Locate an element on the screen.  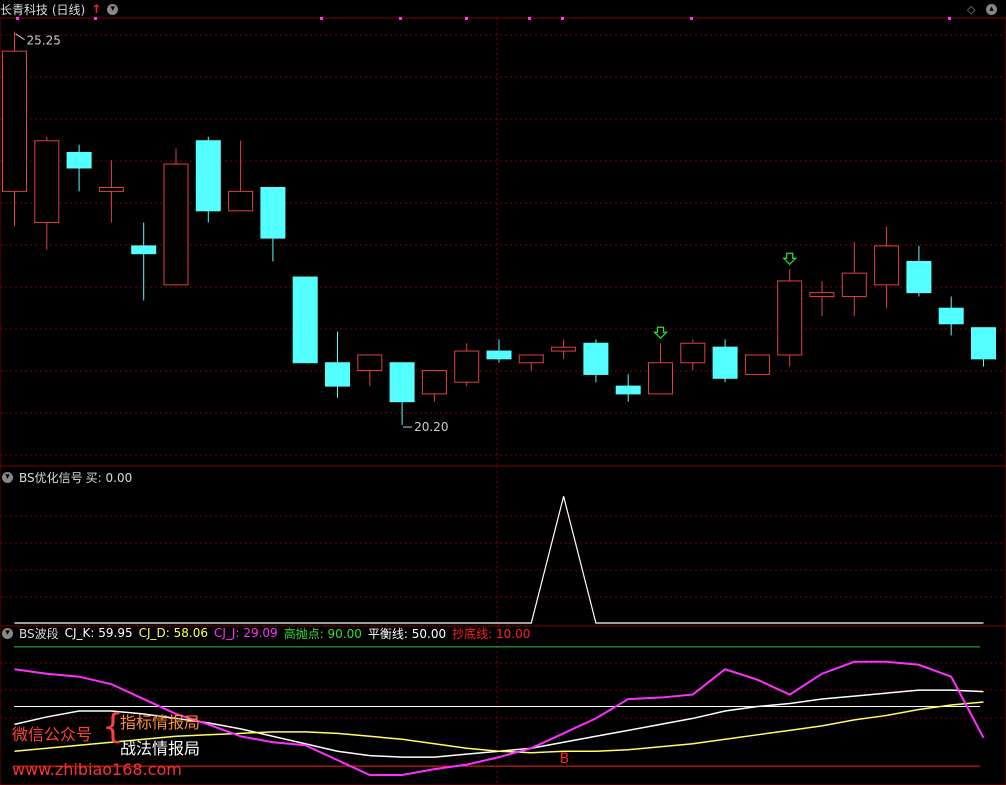
main-panel-header: 长青科技 (日线) ↑ ▾ is located at coordinates (62, 9).